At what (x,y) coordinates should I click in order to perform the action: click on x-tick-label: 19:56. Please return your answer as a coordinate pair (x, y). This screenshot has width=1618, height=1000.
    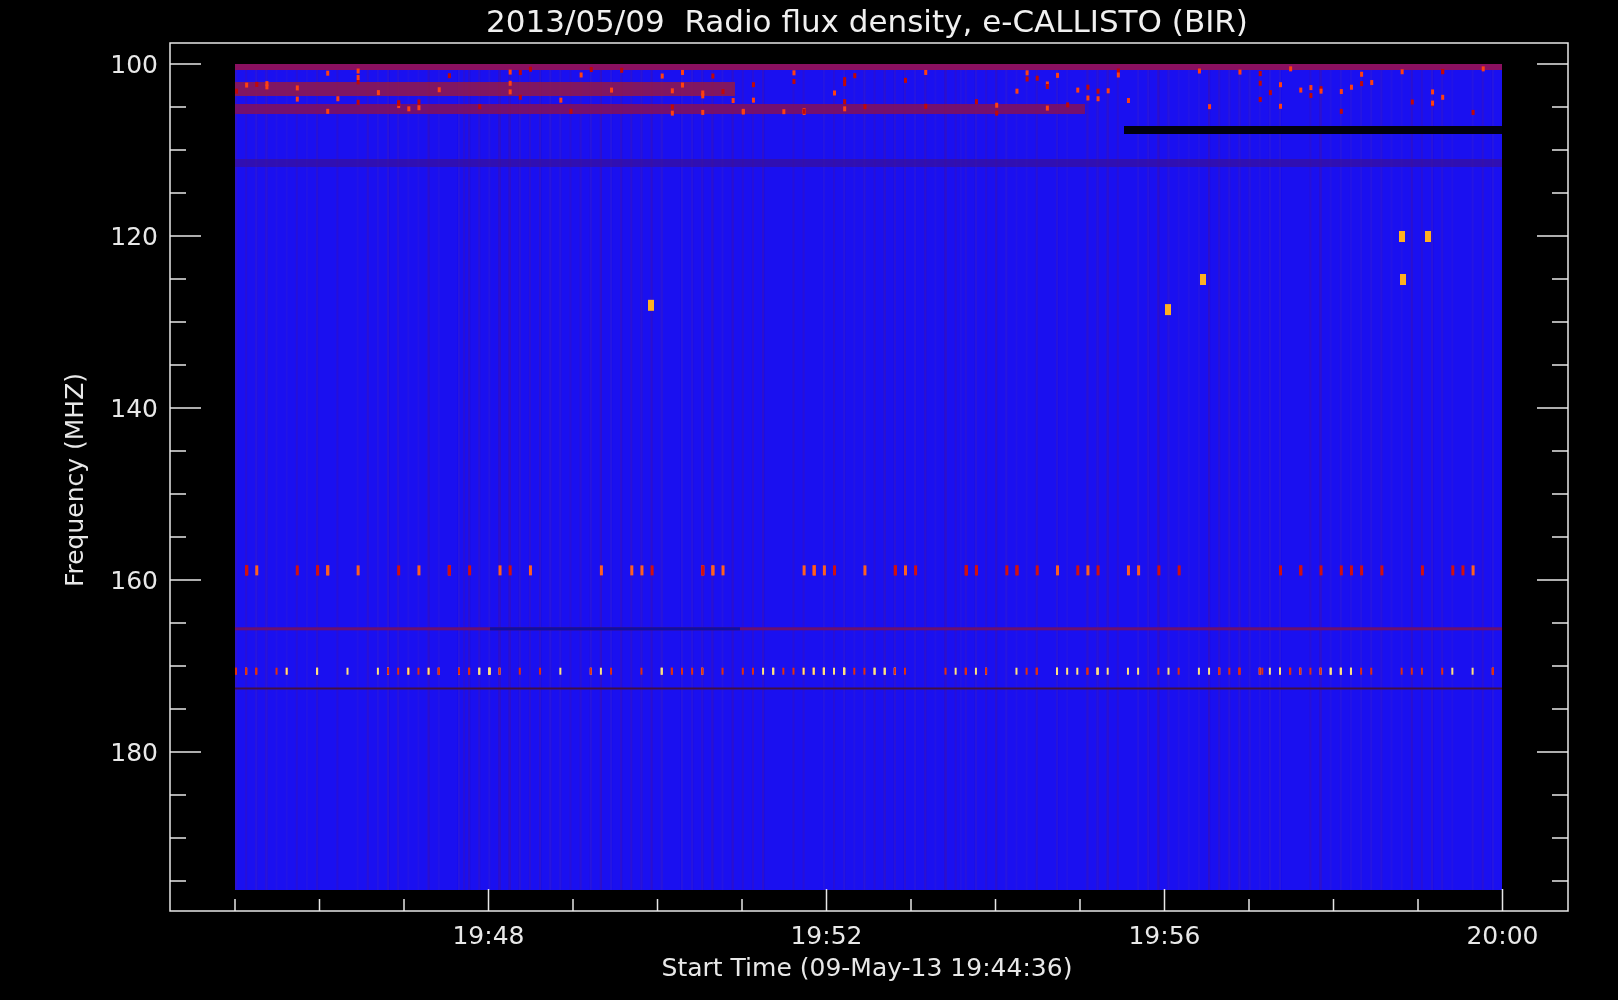
    Looking at the image, I should click on (1164, 935).